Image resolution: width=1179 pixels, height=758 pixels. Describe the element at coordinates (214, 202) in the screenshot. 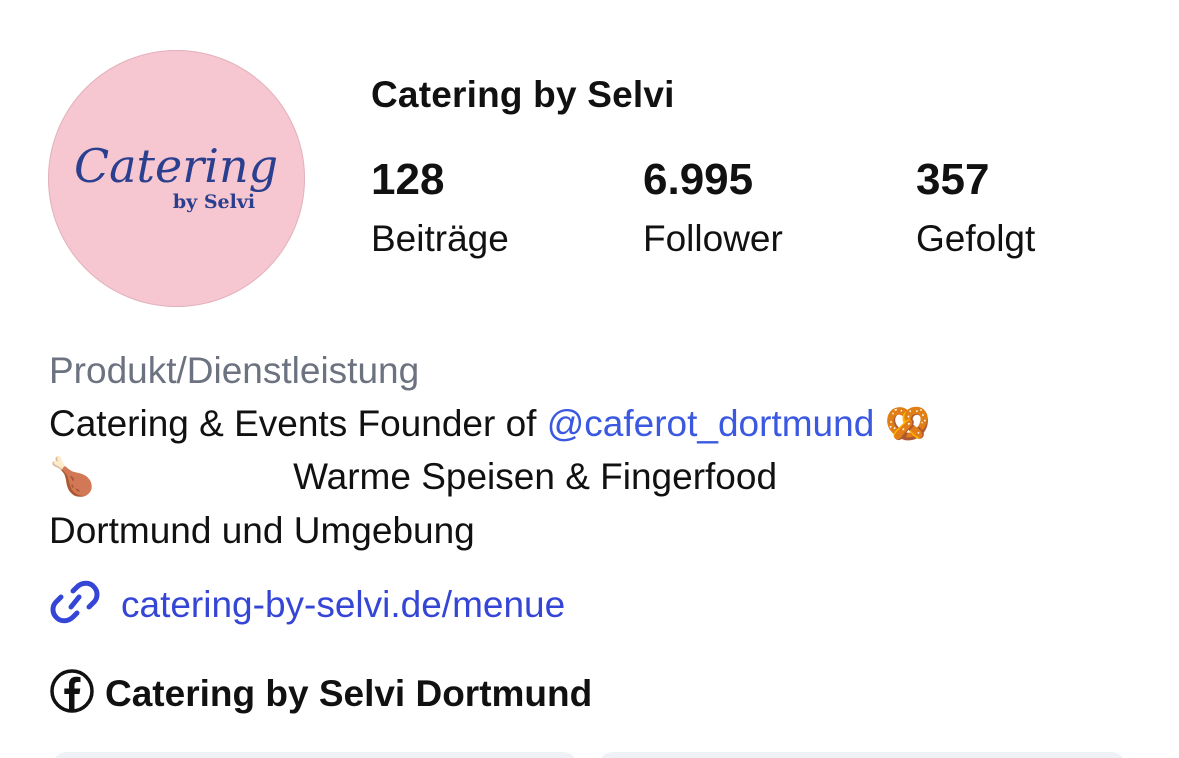

I see `avatar-logo-subtitle: by Selvi` at that location.